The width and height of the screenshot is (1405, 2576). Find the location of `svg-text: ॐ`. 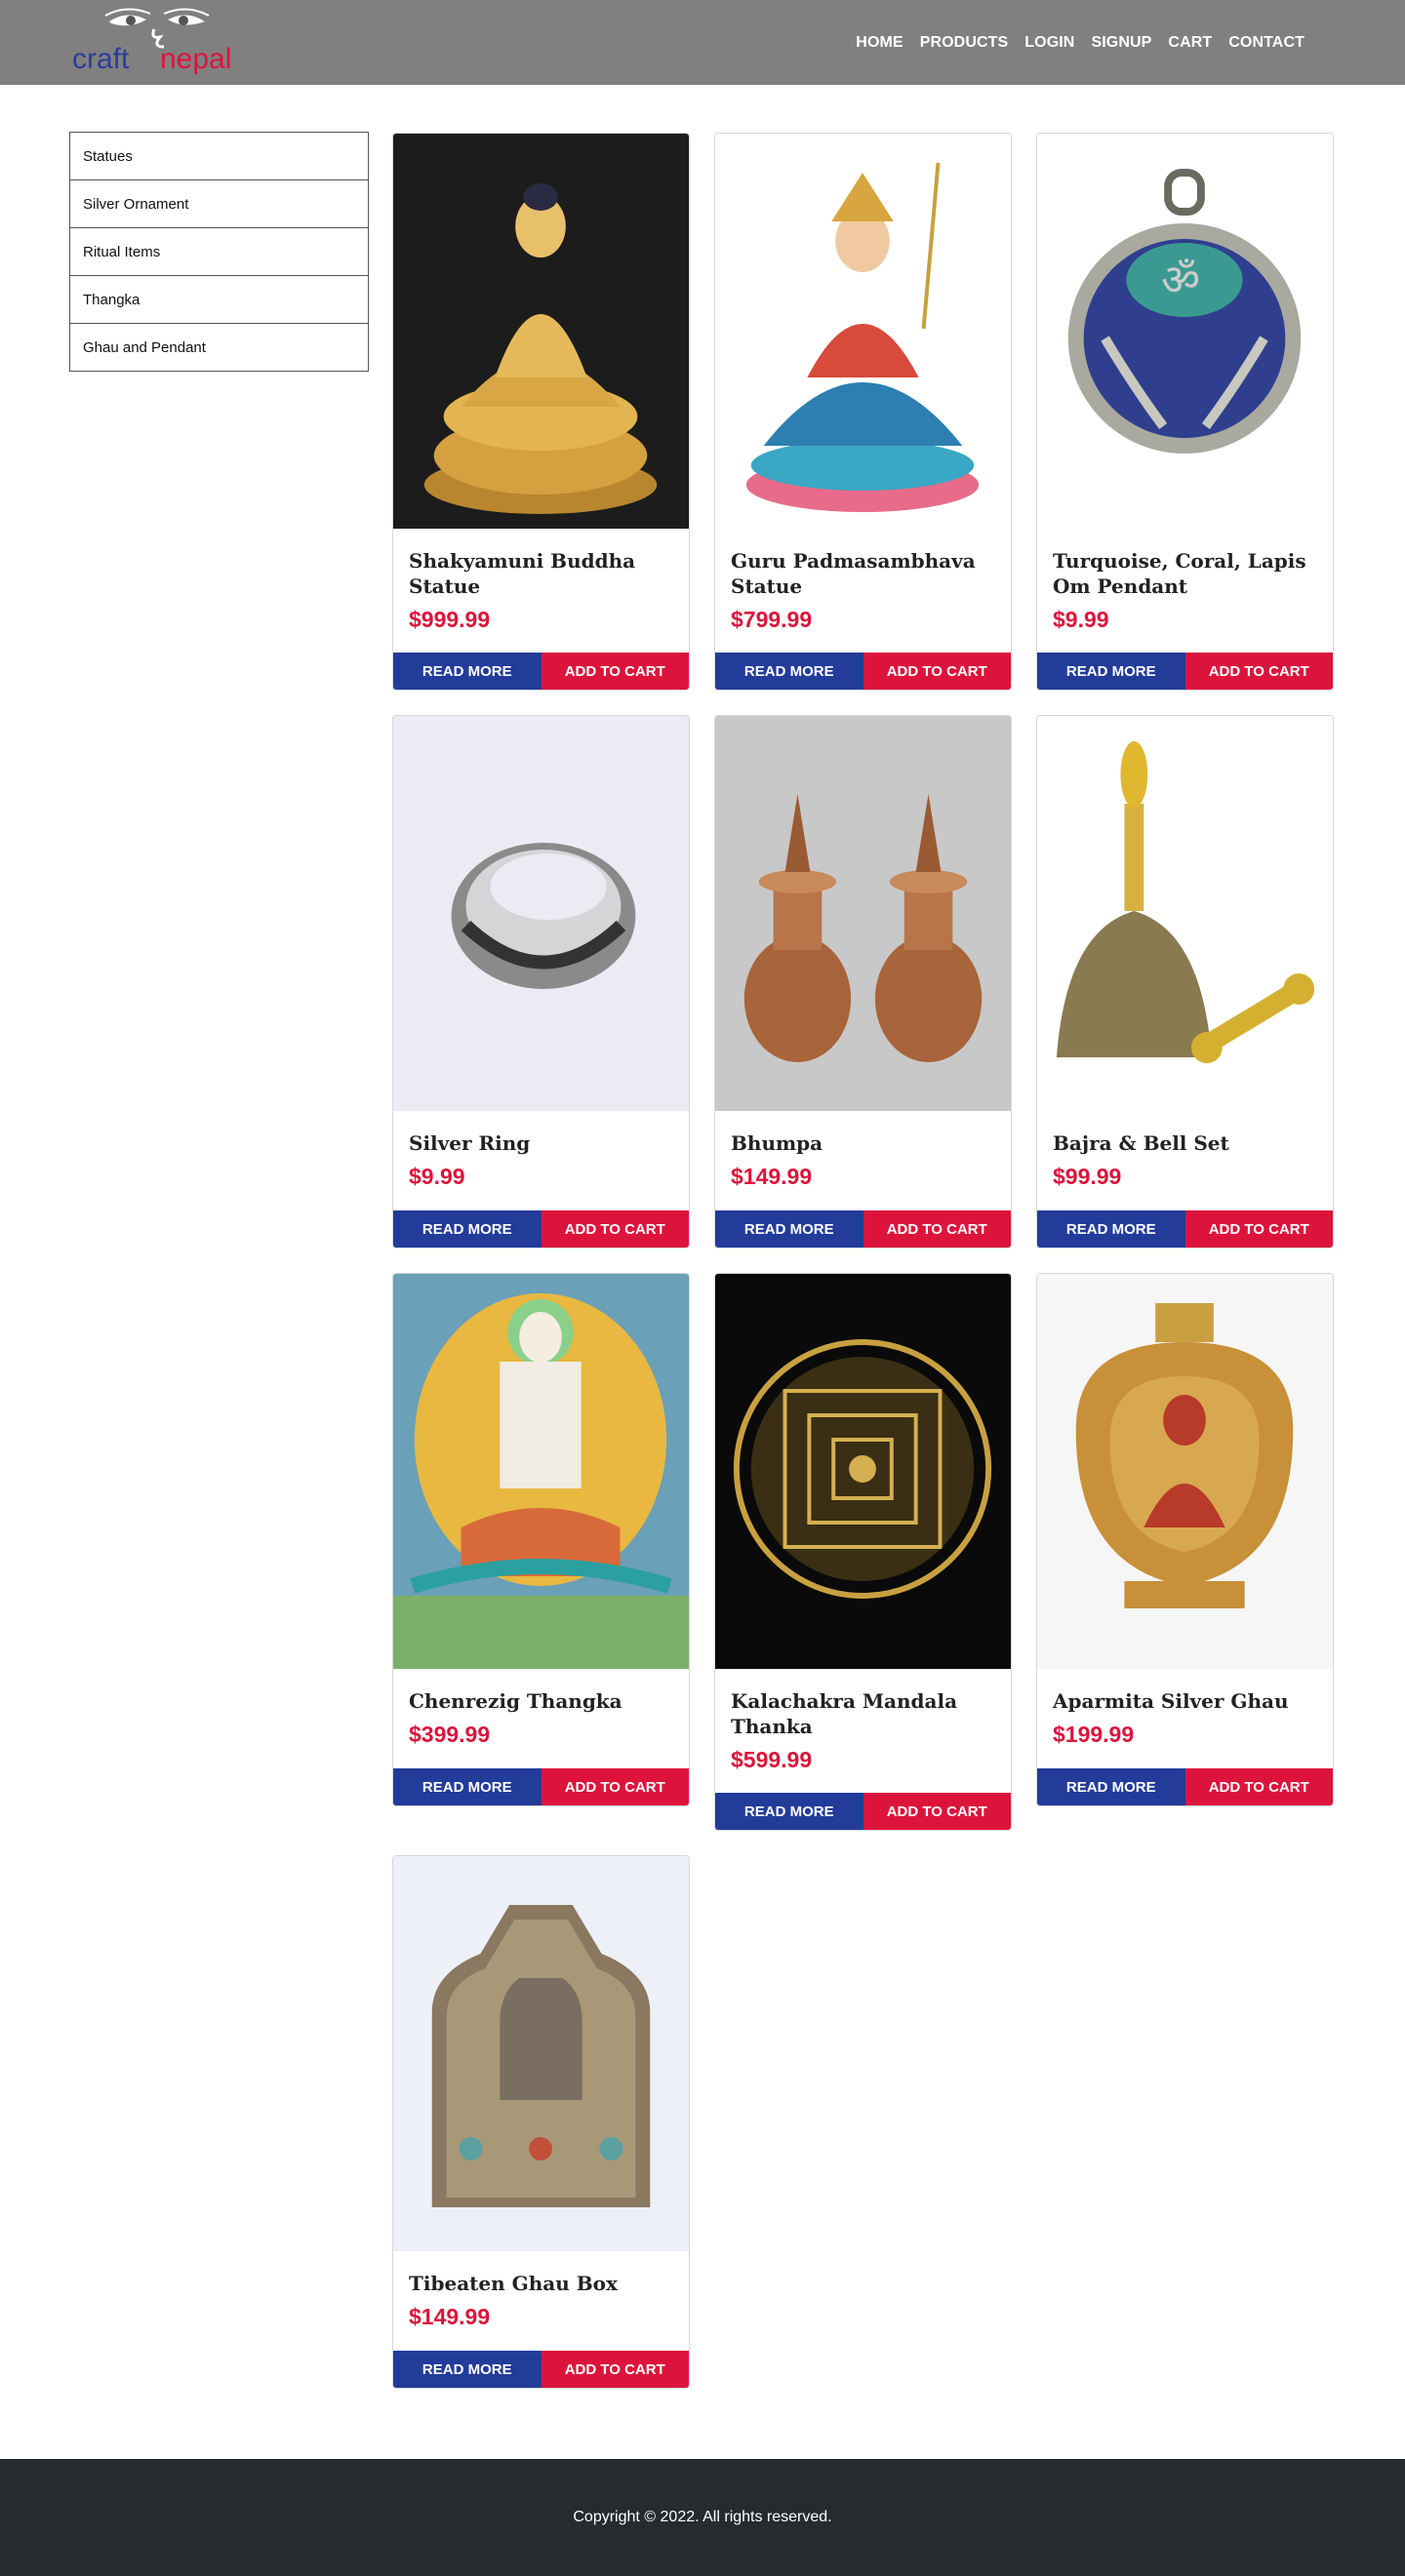

svg-text: ॐ is located at coordinates (1180, 280).